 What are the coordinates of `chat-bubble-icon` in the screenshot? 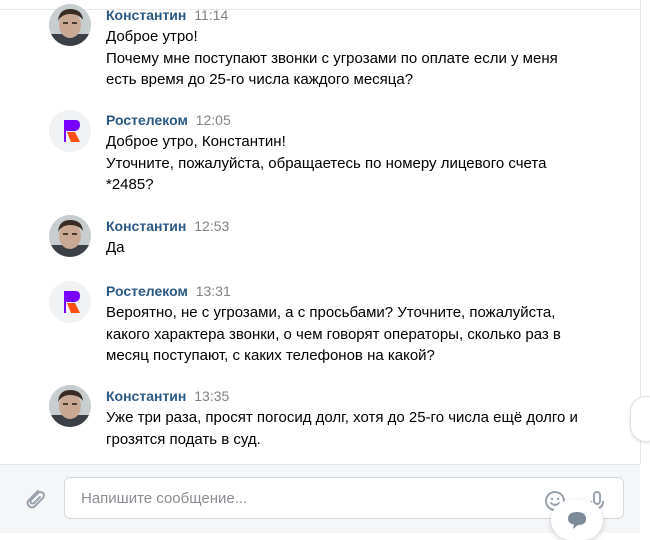 It's located at (577, 520).